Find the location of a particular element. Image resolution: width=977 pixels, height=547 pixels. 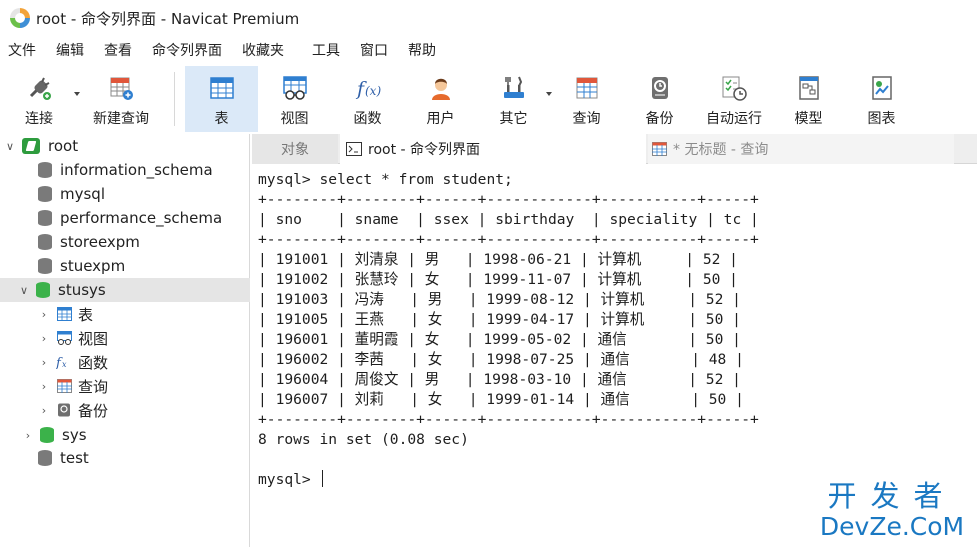

function-icon: fx is located at coordinates (64, 362).